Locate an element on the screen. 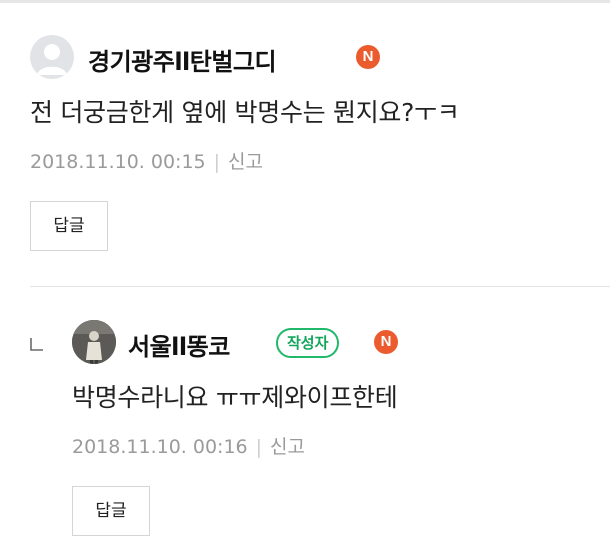 Image resolution: width=610 pixels, height=541 pixels. comment-text: 전 더궁금한게 옆에 박명수는 뭔지요?ㅜㅋ is located at coordinates (245, 112).